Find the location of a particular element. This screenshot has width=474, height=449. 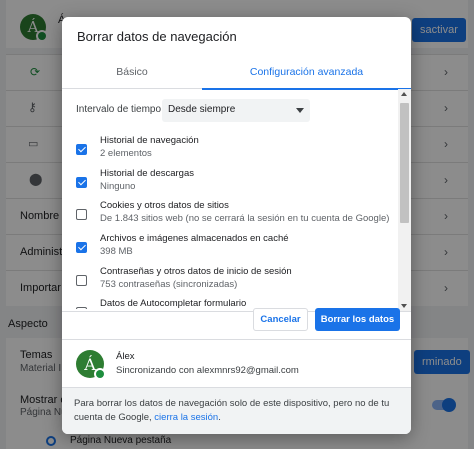

list-item-browsing-history: Historial de navegación 2 elementos is located at coordinates (232, 151).